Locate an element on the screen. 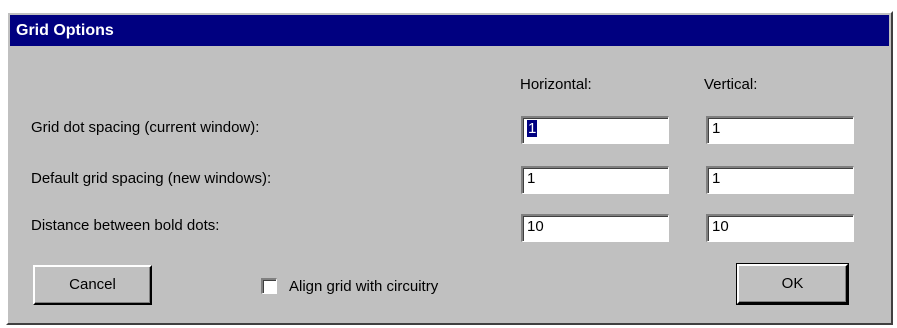  grid-dot-spacing-horizontal-input: 1 is located at coordinates (595, 130).